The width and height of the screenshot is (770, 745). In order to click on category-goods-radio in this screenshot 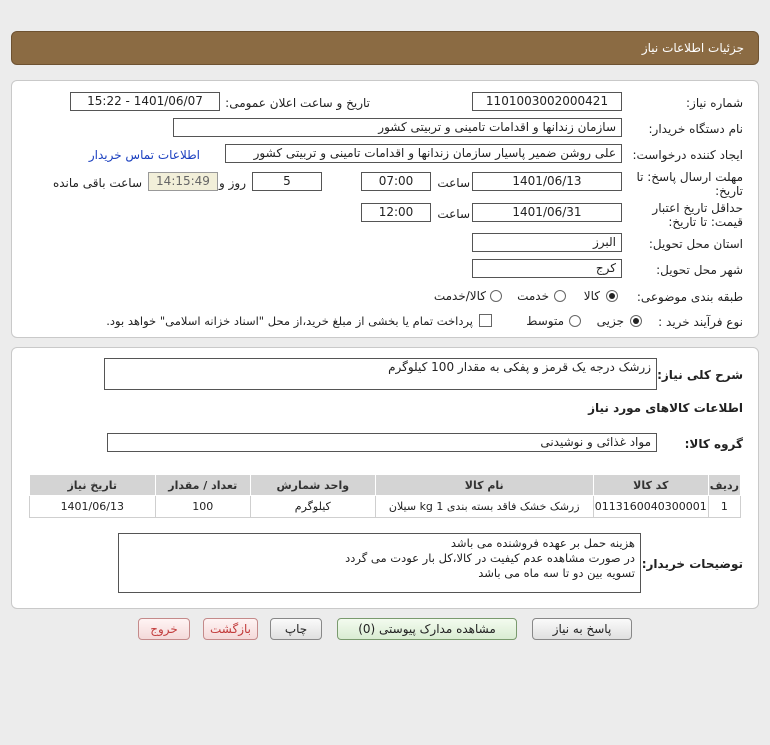, I will do `click(612, 296)`.